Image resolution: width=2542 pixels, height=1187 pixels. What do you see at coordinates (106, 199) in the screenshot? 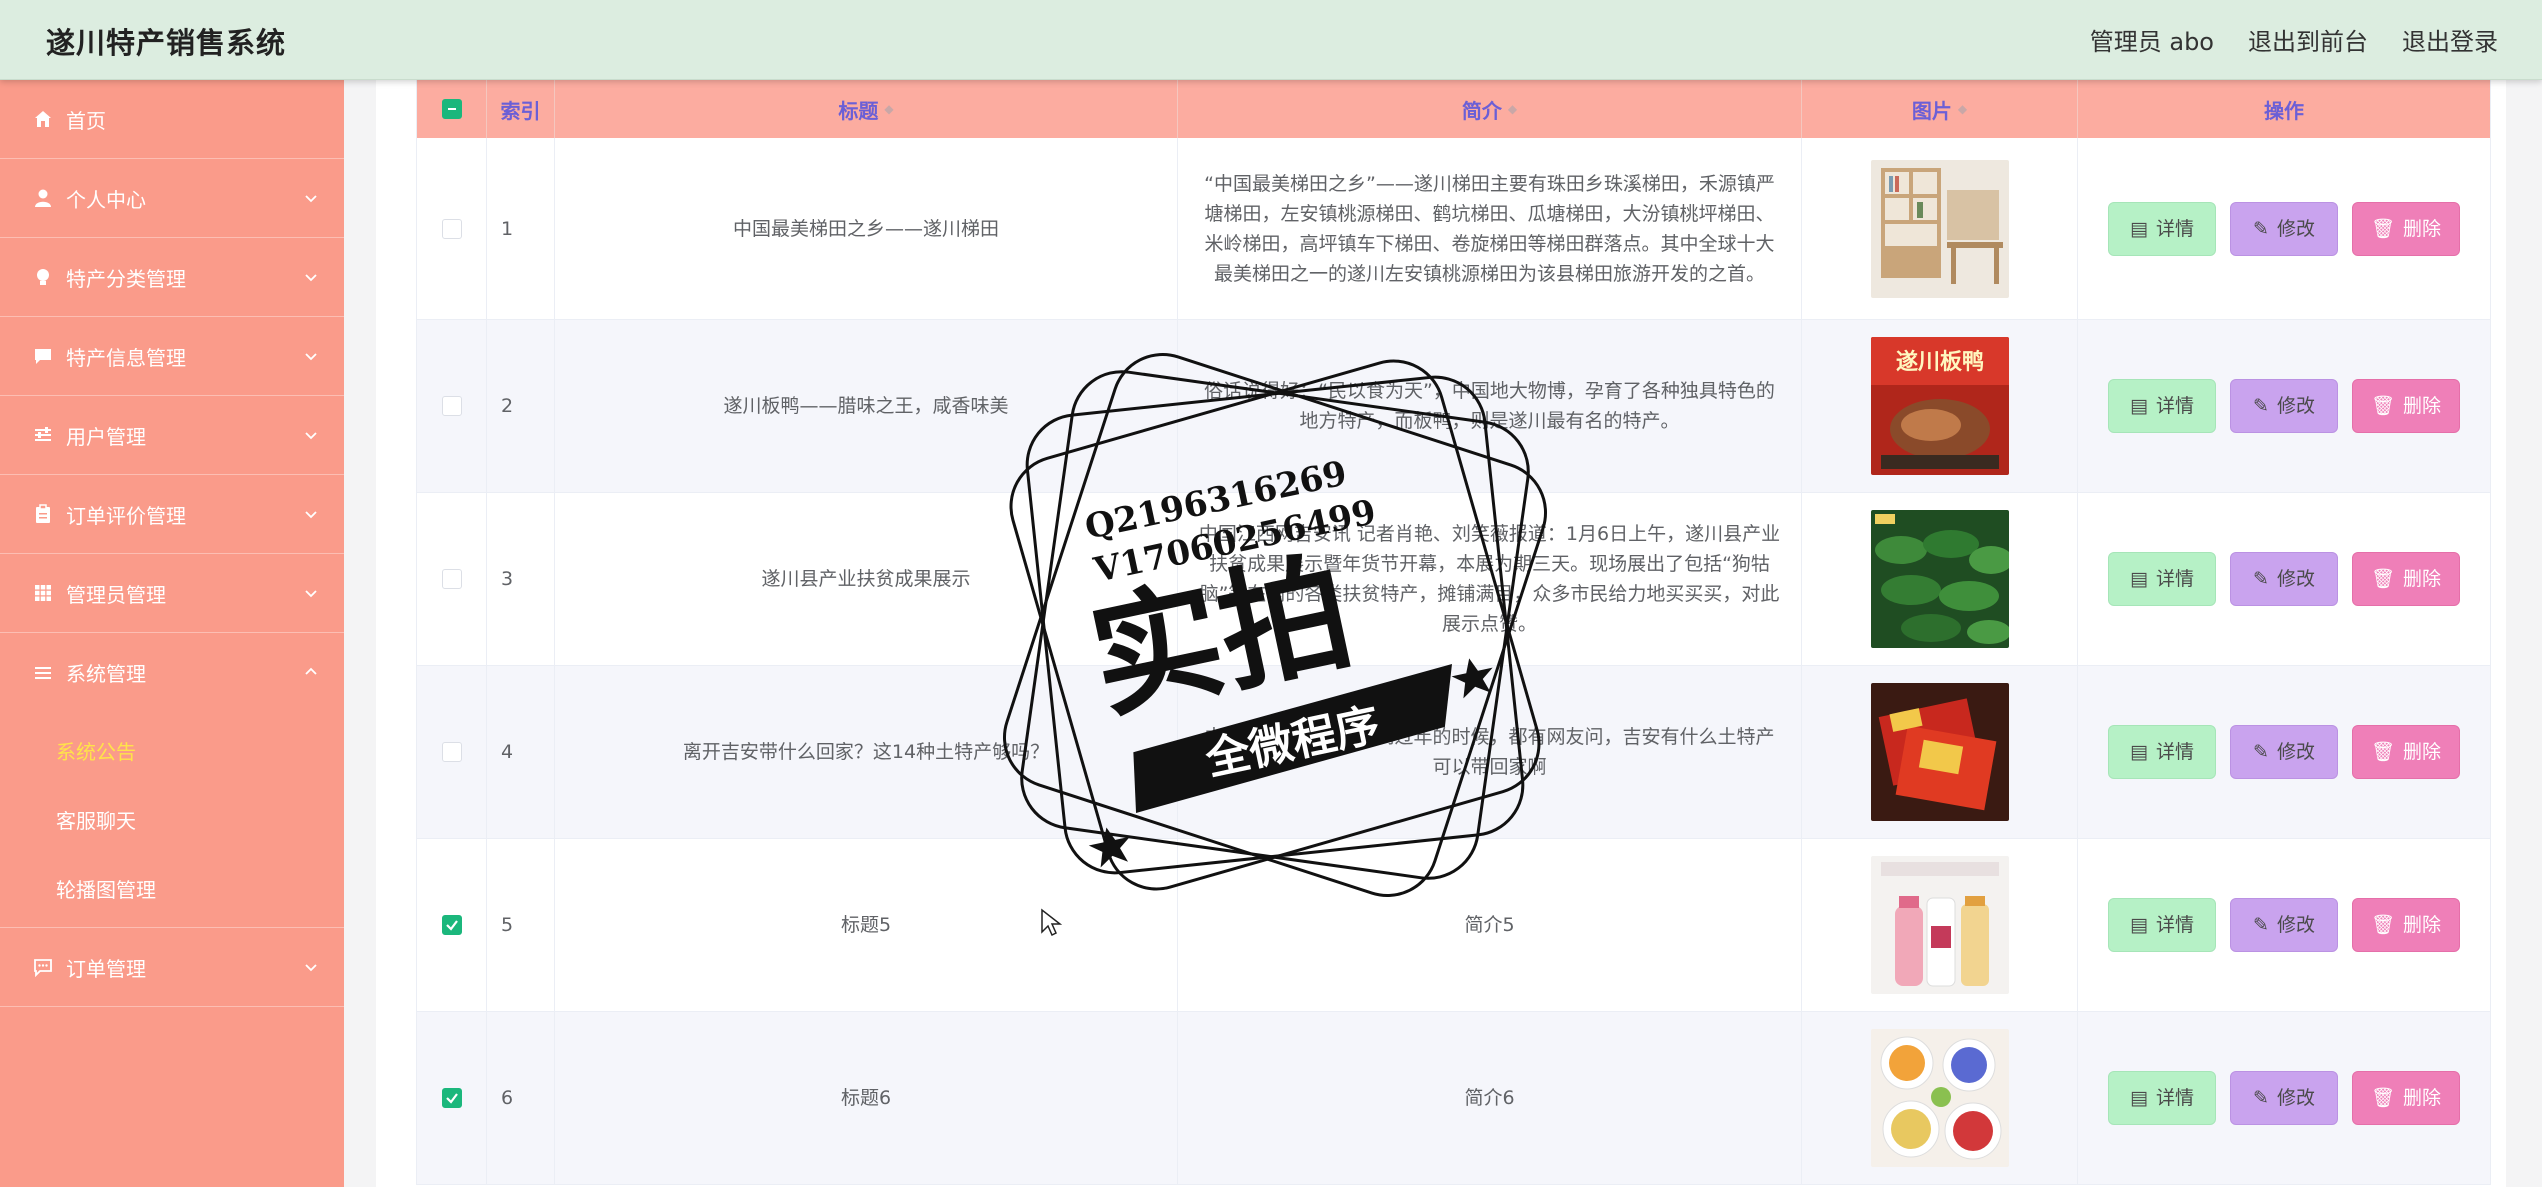
I see `sidebar-item-label: 个人中心` at bounding box center [106, 199].